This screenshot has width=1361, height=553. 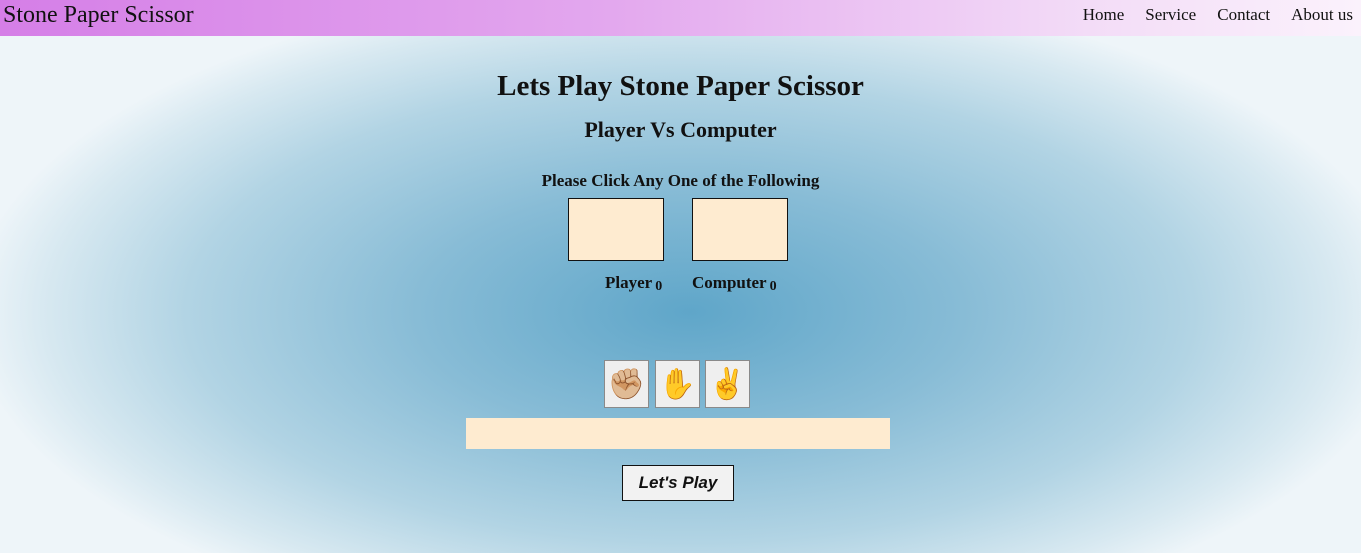 I want to click on lets-play-button: Let's Play, so click(x=678, y=483).